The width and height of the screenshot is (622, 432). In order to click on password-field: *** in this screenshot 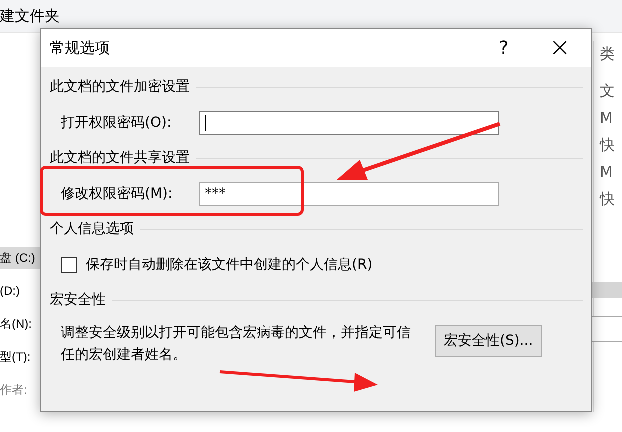, I will do `click(349, 194)`.